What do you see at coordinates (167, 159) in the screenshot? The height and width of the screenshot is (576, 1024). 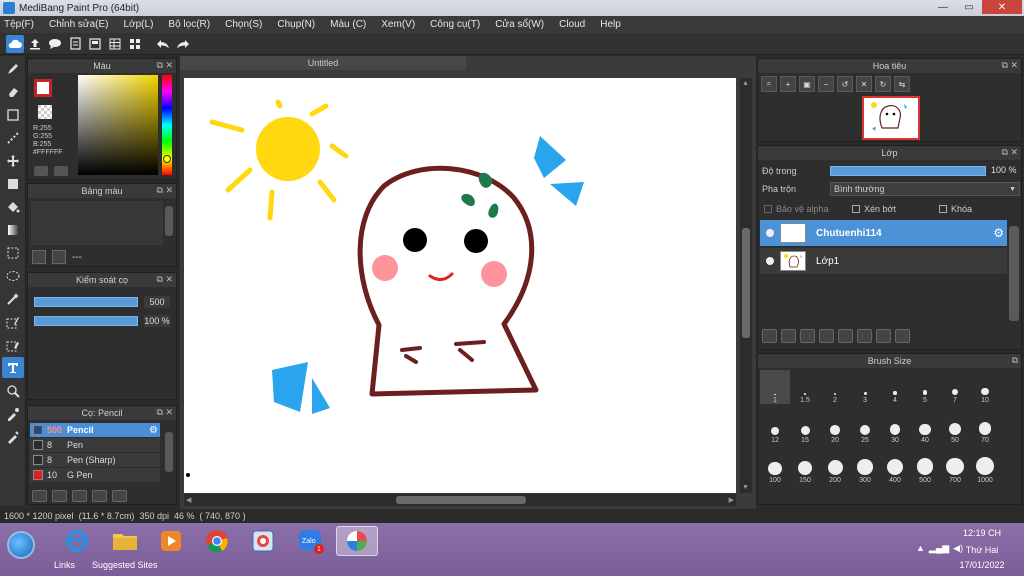 I see `hue-slider-handle` at bounding box center [167, 159].